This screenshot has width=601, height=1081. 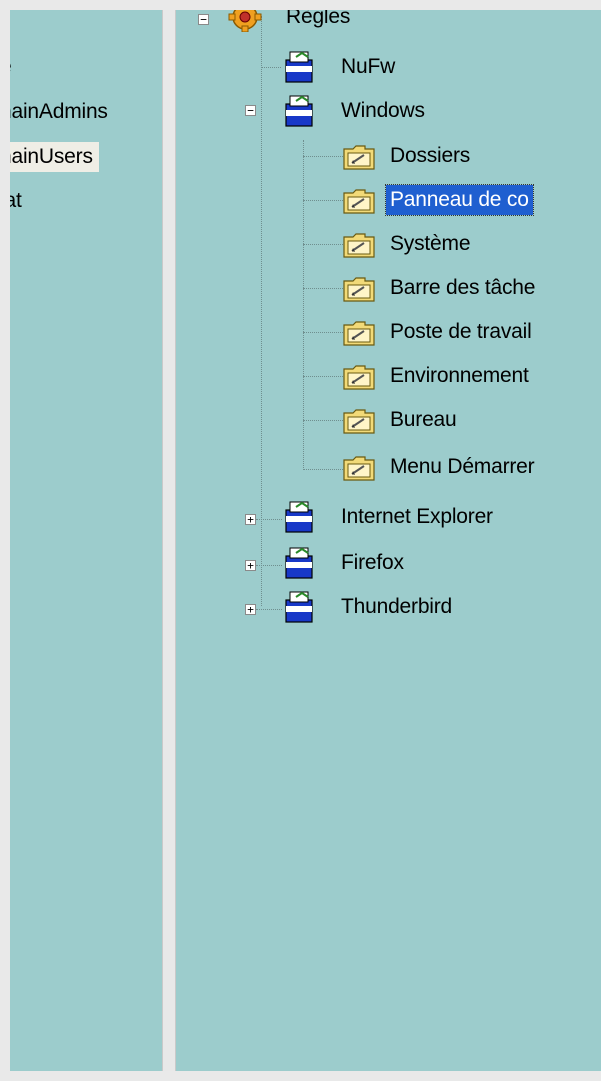 I want to click on tree-node-regles: Règles, so click(x=318, y=21).